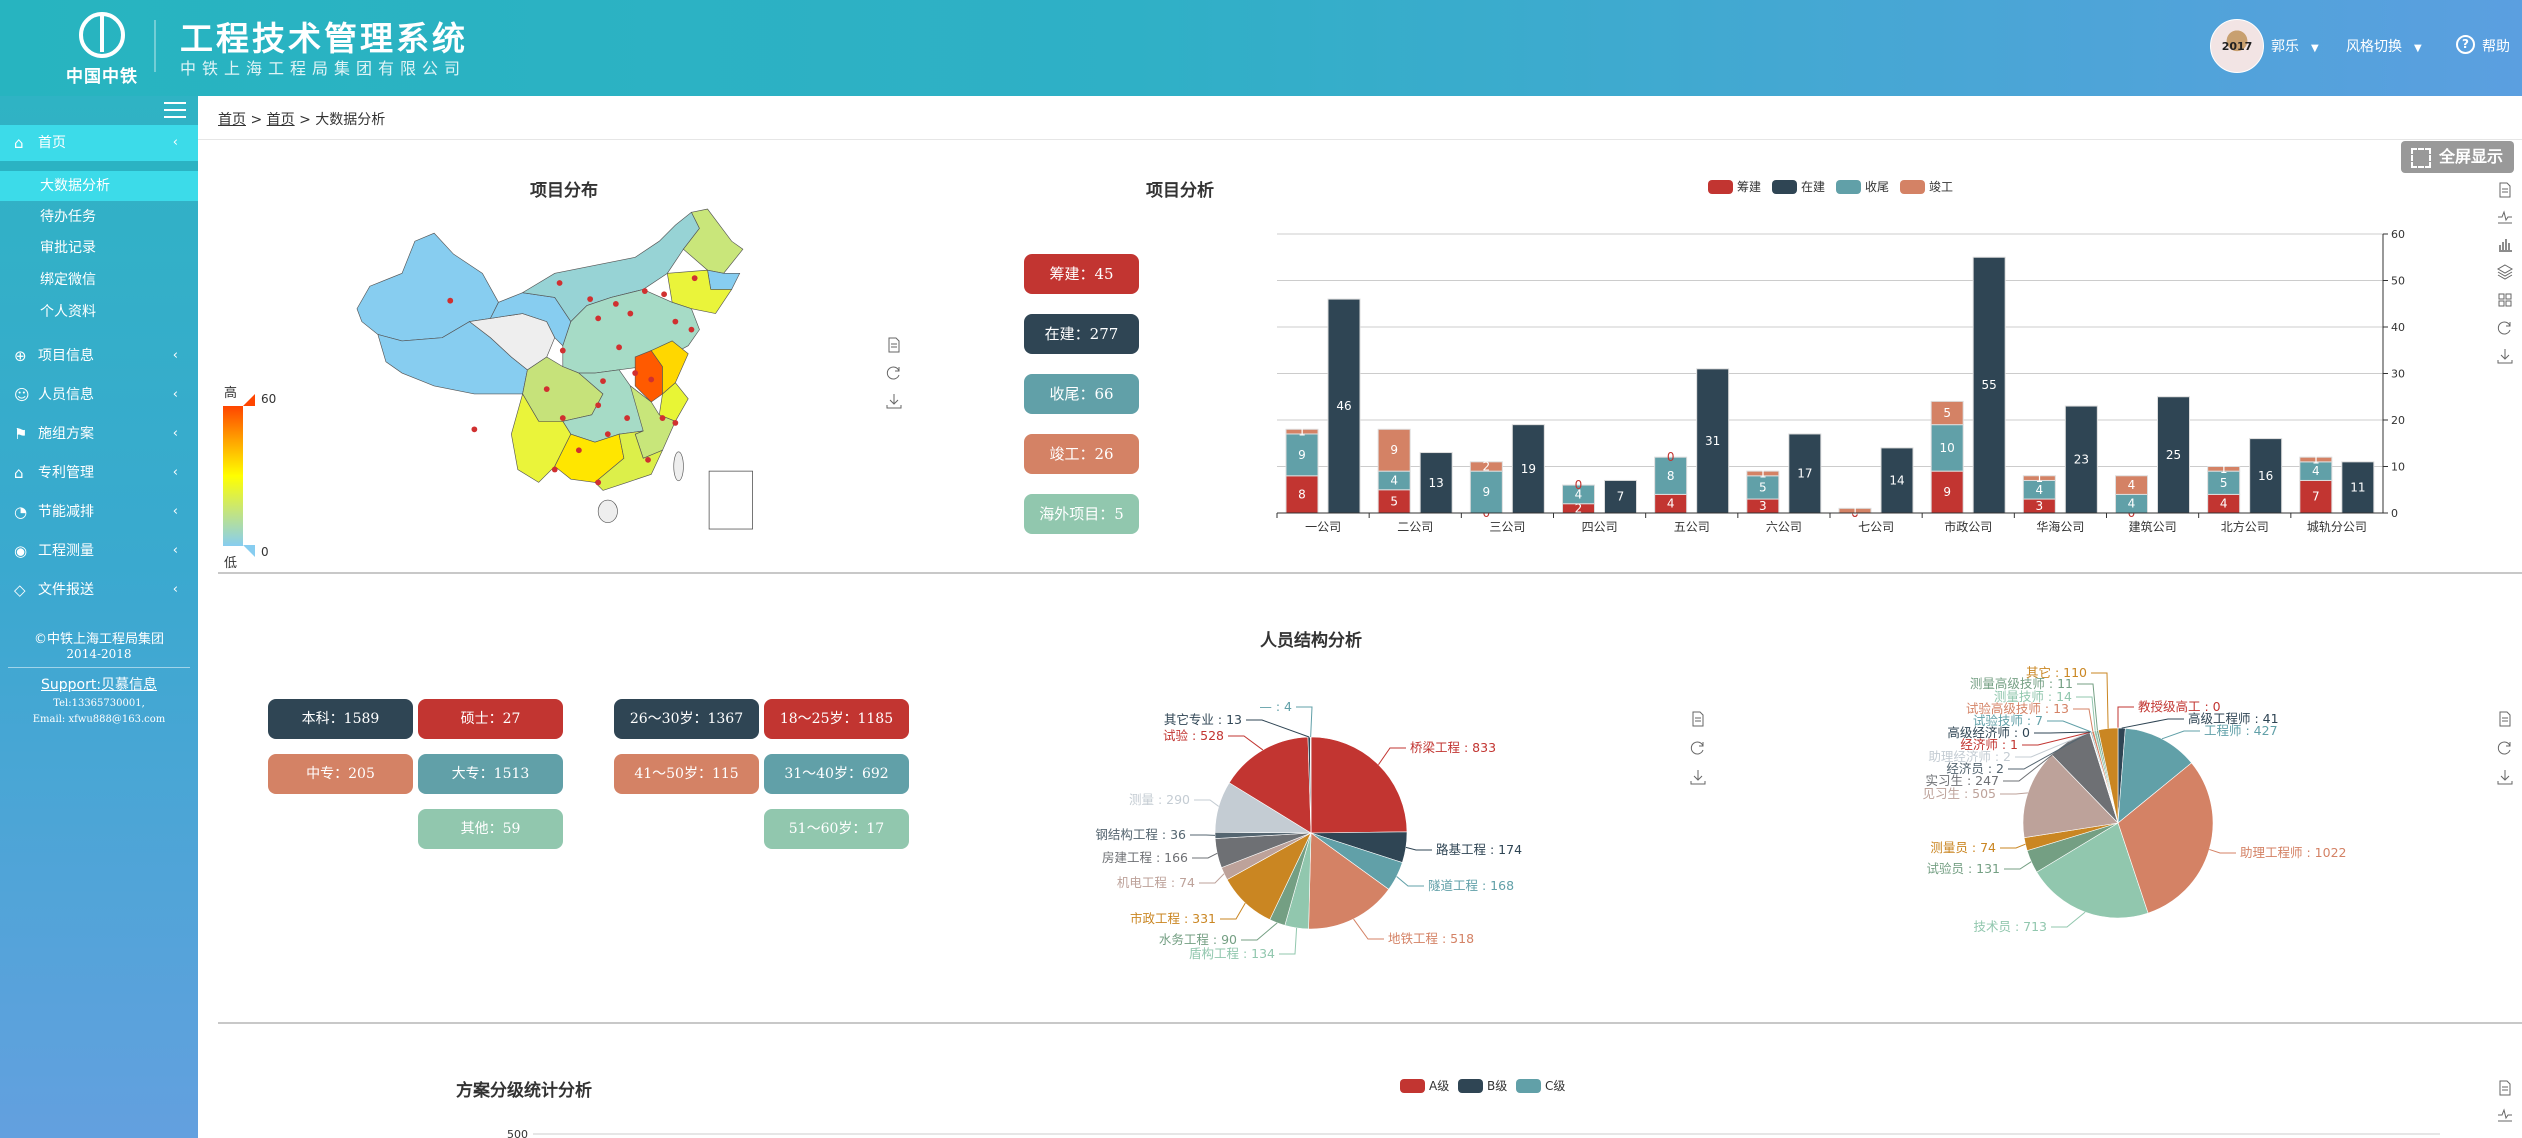 The width and height of the screenshot is (2522, 1138). Describe the element at coordinates (2398, 281) in the screenshot. I see `y-tick-label: 50` at that location.